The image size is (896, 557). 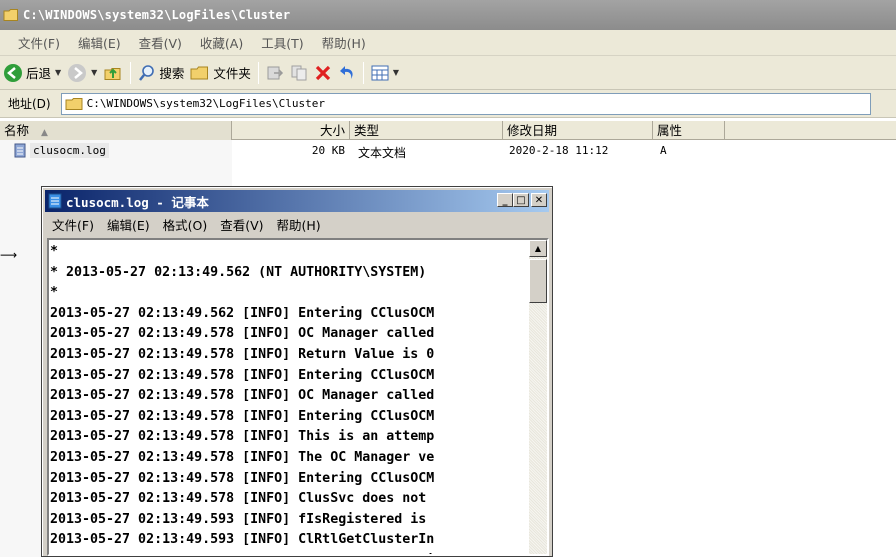 What do you see at coordinates (448, 73) in the screenshot?
I see `explorer-toolbar: 后退 ▼ ▼ 搜索 文件夹 ▼` at bounding box center [448, 73].